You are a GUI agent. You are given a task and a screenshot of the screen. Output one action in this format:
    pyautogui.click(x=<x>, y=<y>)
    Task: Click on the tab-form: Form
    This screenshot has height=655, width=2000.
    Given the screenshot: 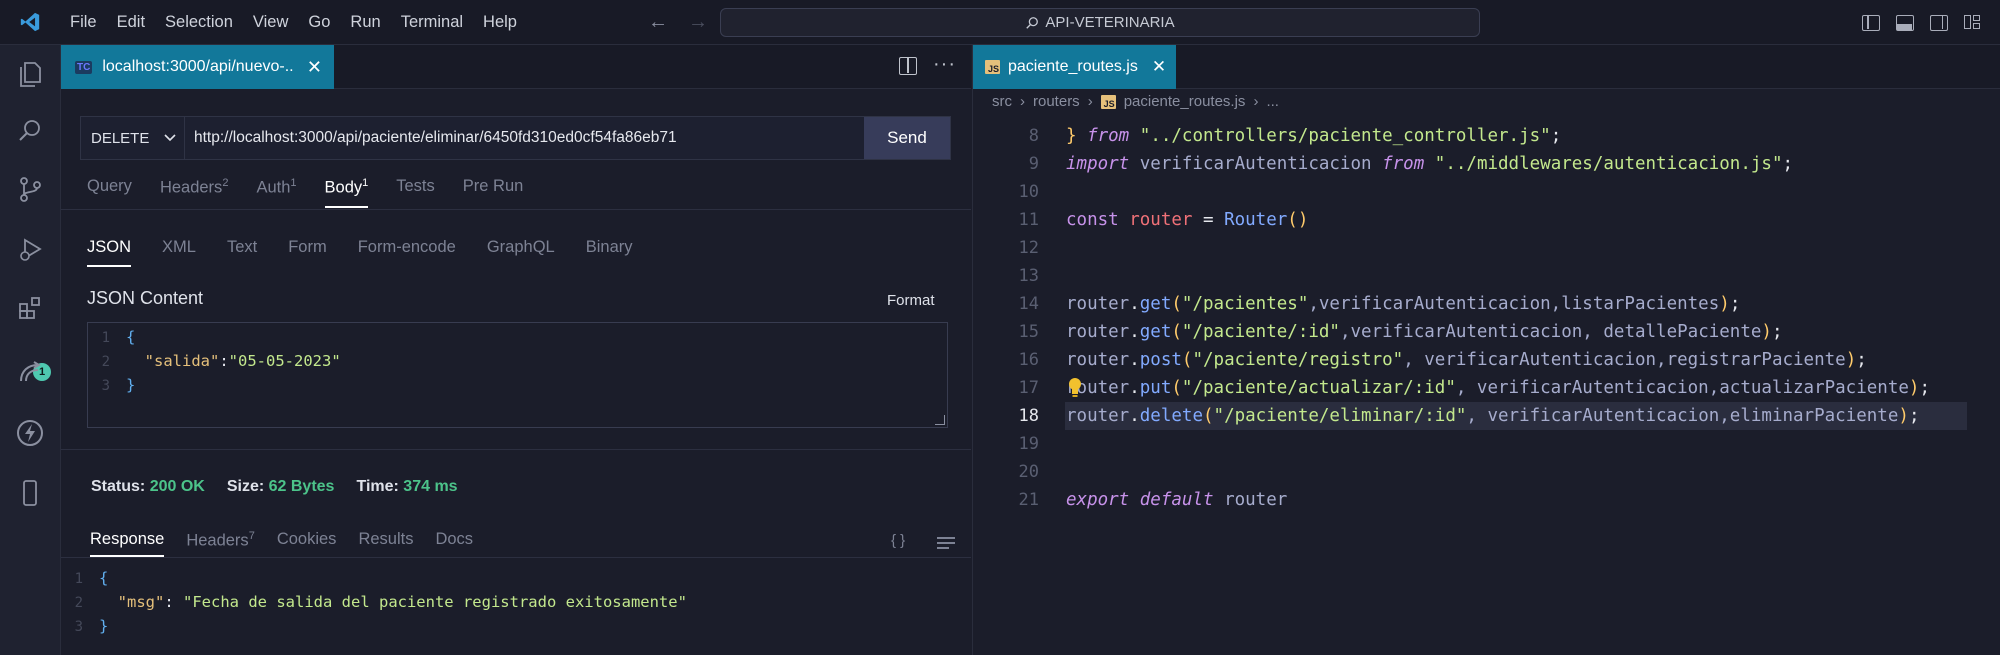 What is the action you would take?
    pyautogui.click(x=307, y=252)
    